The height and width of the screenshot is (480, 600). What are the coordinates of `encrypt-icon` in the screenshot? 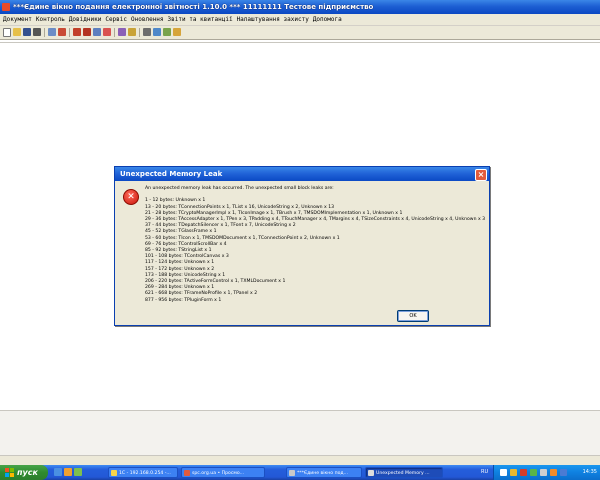 It's located at (87, 32).